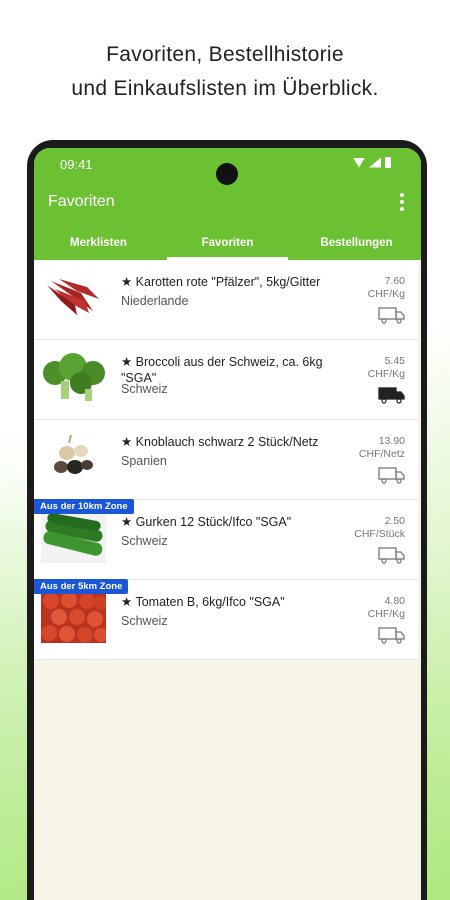  What do you see at coordinates (73, 454) in the screenshot?
I see `garlic-image` at bounding box center [73, 454].